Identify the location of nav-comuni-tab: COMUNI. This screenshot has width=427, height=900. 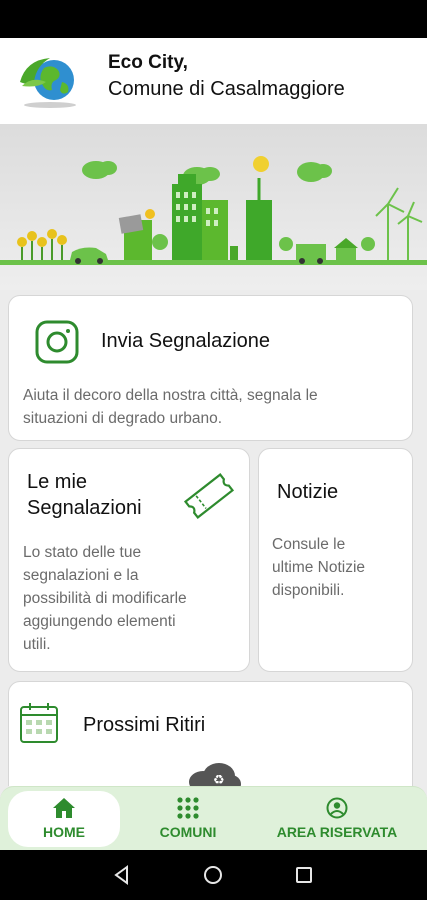
(188, 818).